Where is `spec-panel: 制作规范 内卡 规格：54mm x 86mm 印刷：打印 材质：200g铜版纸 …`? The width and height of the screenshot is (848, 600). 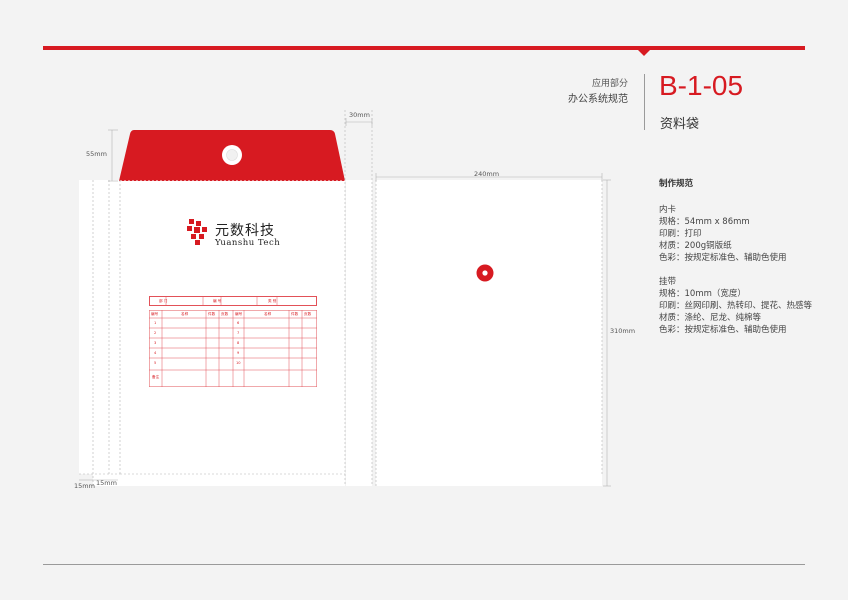
spec-panel: 制作规范 内卡 规格：54mm x 86mm 印刷：打印 材质：200g铜版纸 … is located at coordinates (749, 263).